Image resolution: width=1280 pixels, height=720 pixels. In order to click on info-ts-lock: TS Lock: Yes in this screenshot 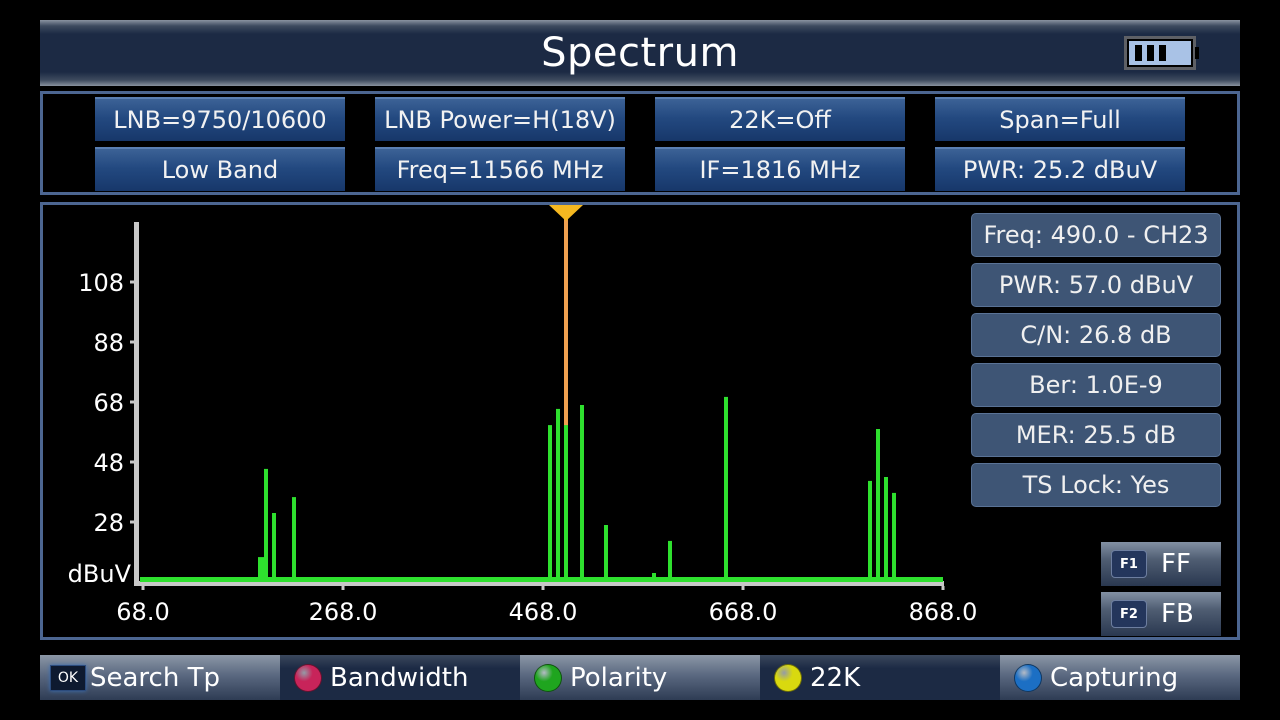, I will do `click(1096, 485)`.